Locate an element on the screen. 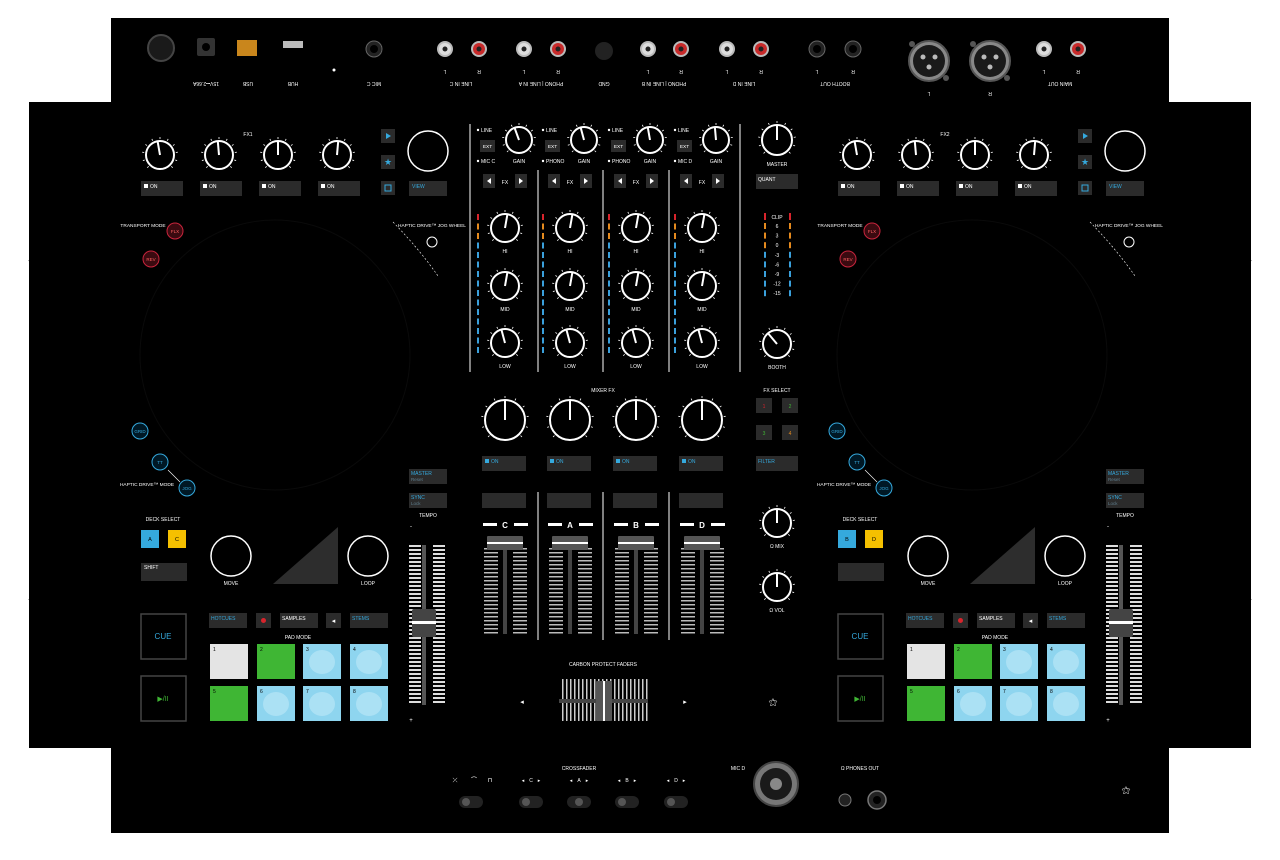 The image size is (1280, 860). line-c-r-jack-hole is located at coordinates (479, 49).